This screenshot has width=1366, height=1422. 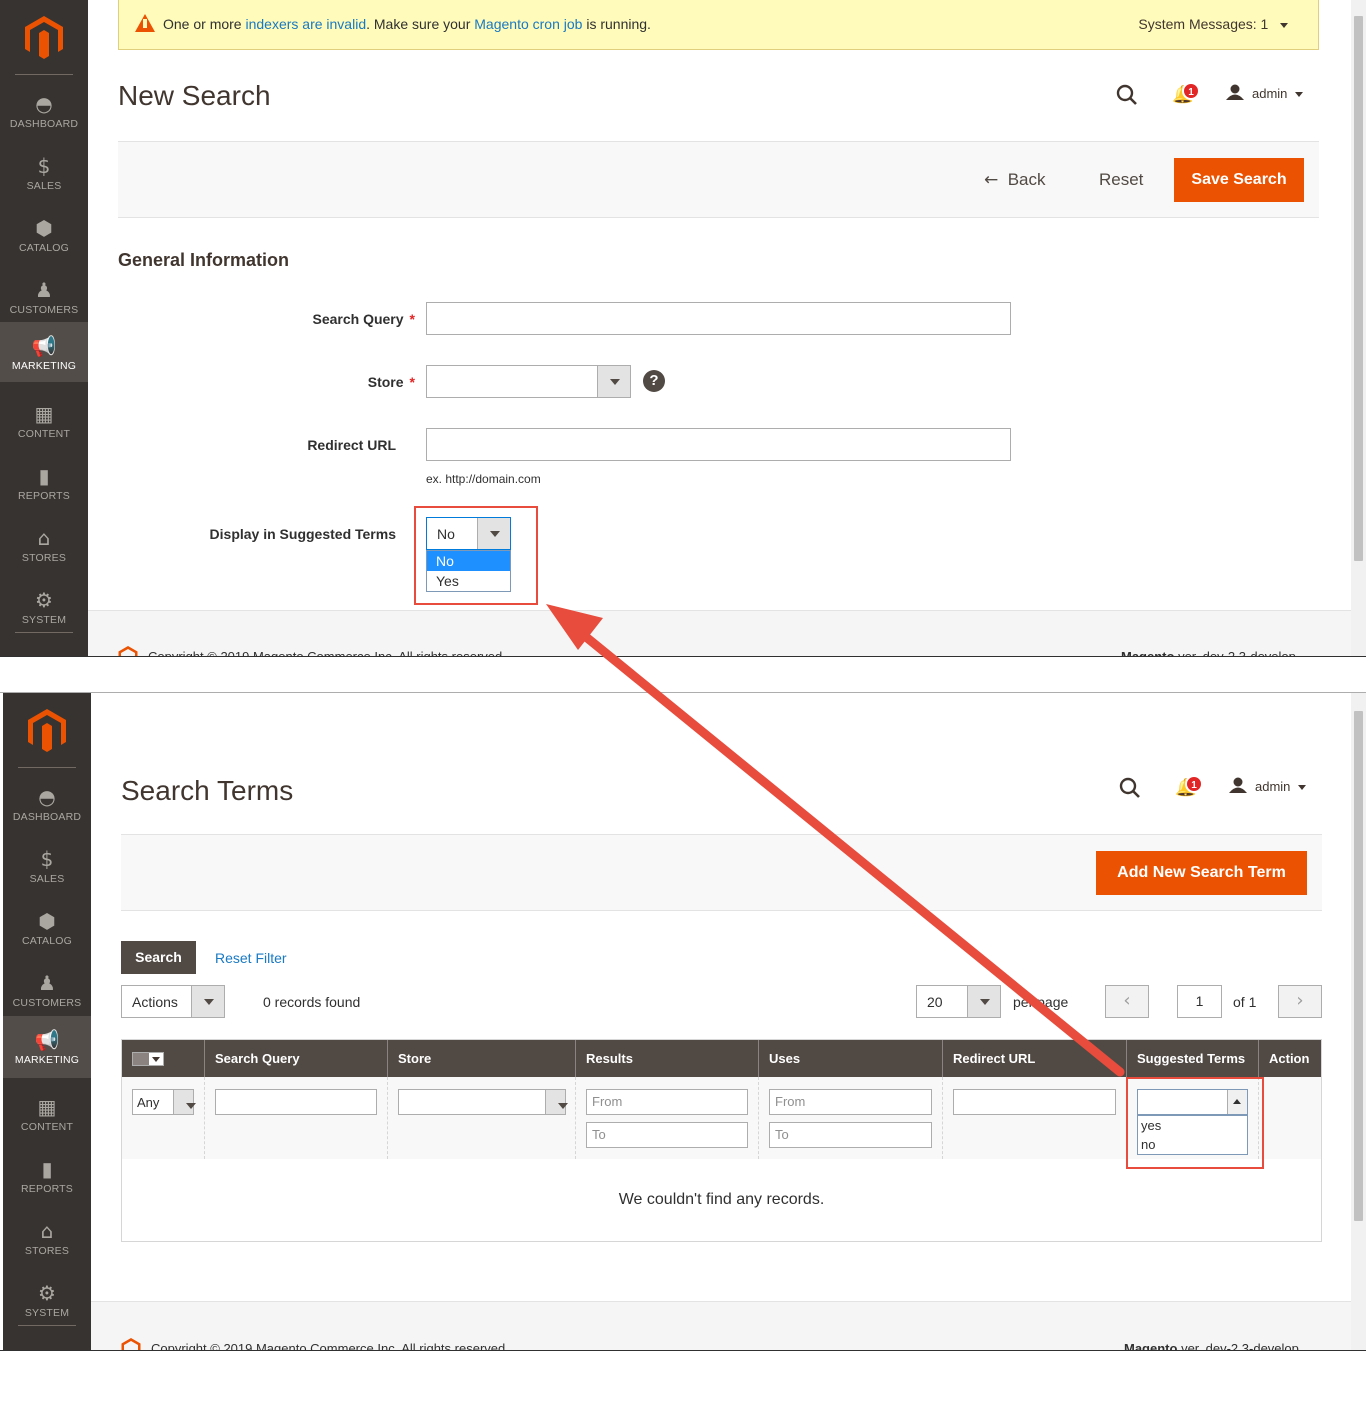 I want to click on page-total: of 1, so click(x=1245, y=1002).